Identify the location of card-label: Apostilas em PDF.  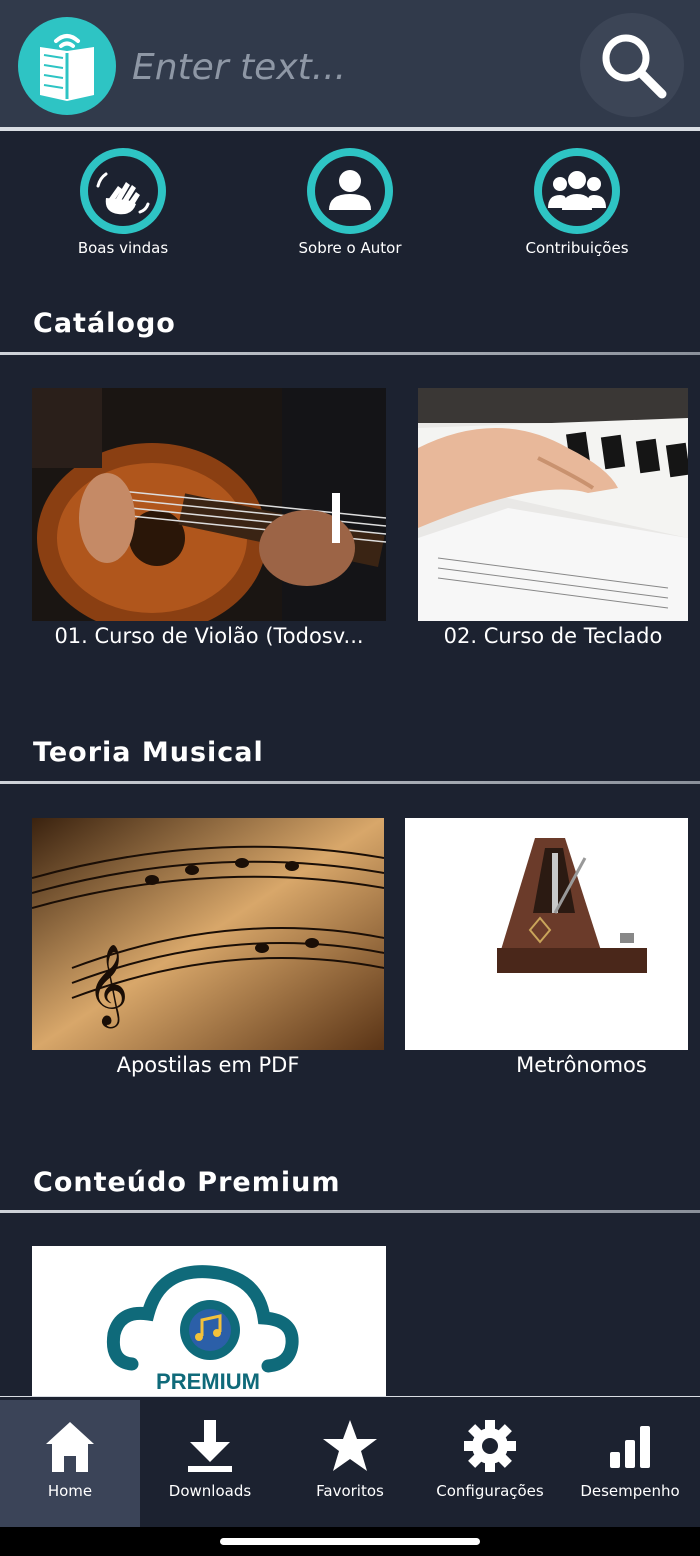
(208, 1065).